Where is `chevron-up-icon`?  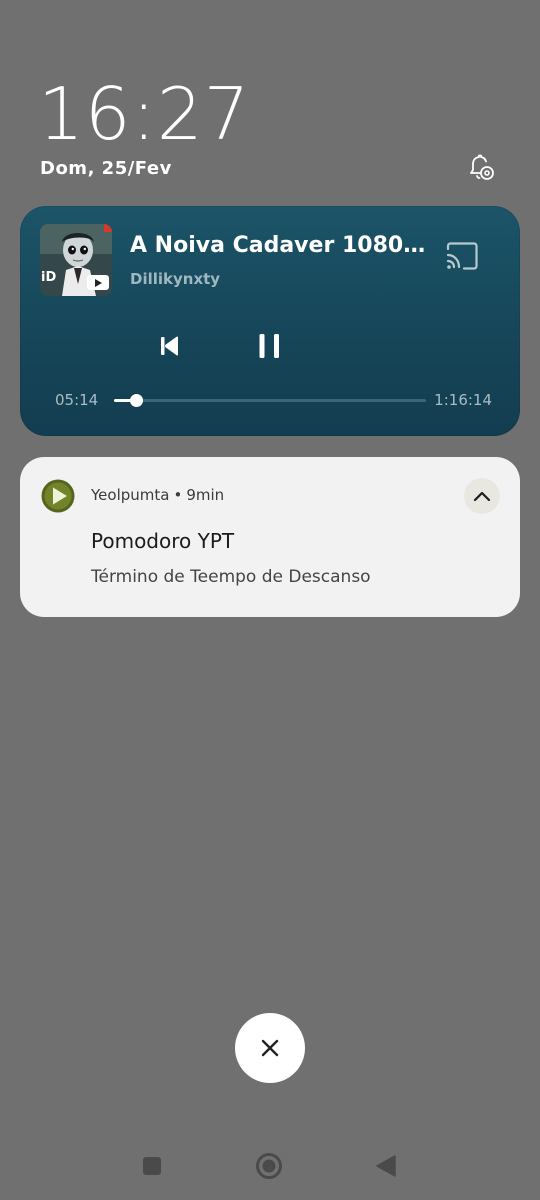
chevron-up-icon is located at coordinates (482, 496).